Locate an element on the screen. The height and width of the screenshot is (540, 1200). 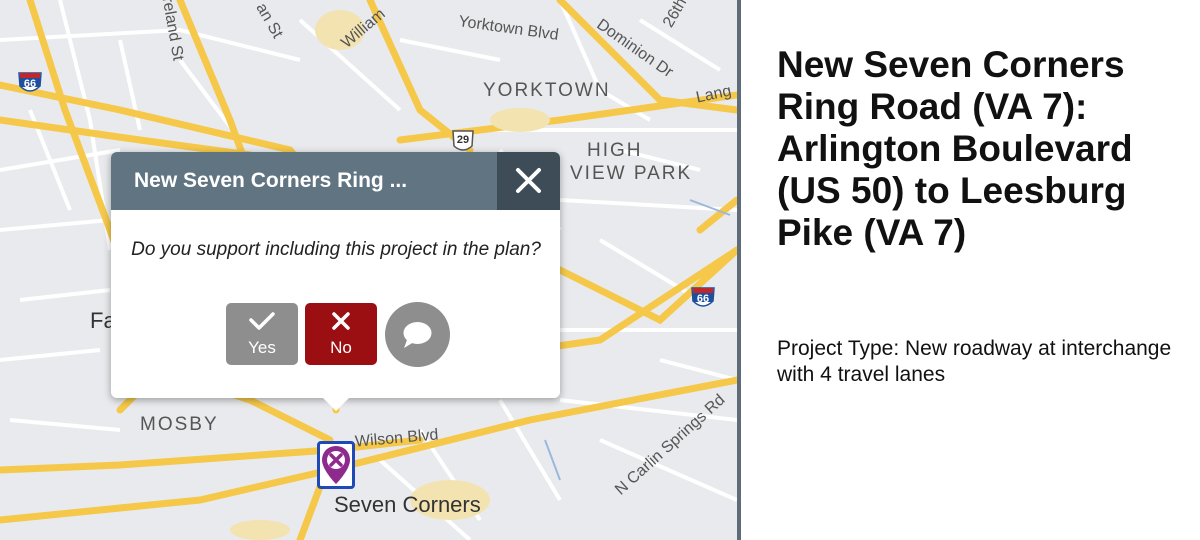
yes-button-label: Yes is located at coordinates (262, 347).